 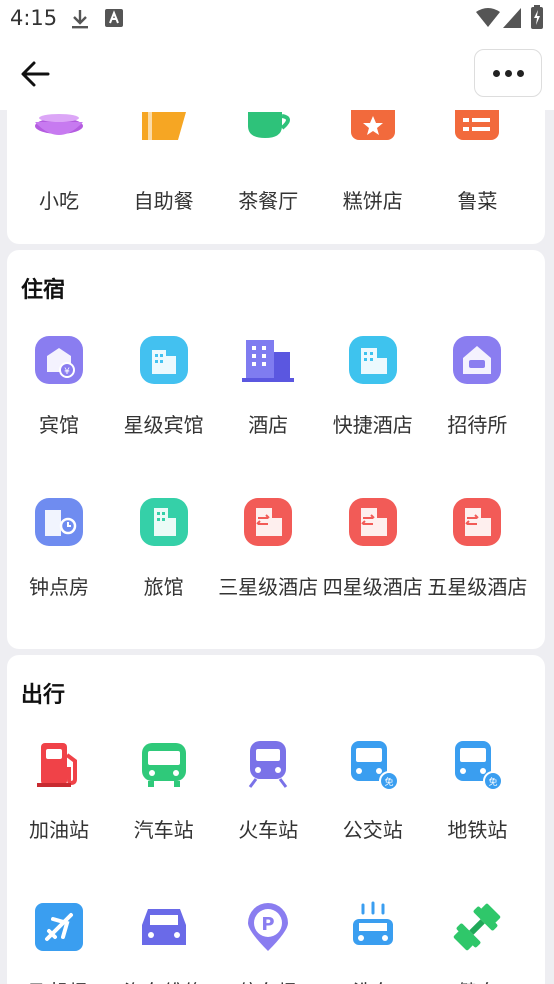 What do you see at coordinates (163, 425) in the screenshot?
I see `category-label: 星级宾馆` at bounding box center [163, 425].